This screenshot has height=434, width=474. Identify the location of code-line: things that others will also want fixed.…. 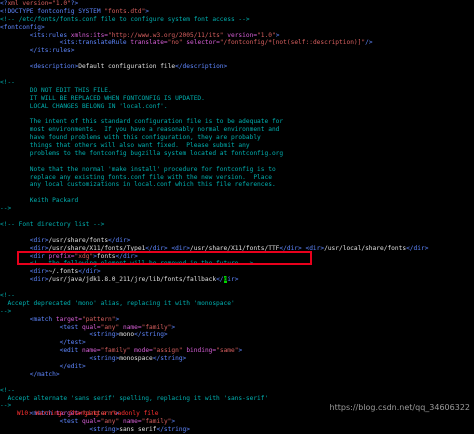
(237, 146).